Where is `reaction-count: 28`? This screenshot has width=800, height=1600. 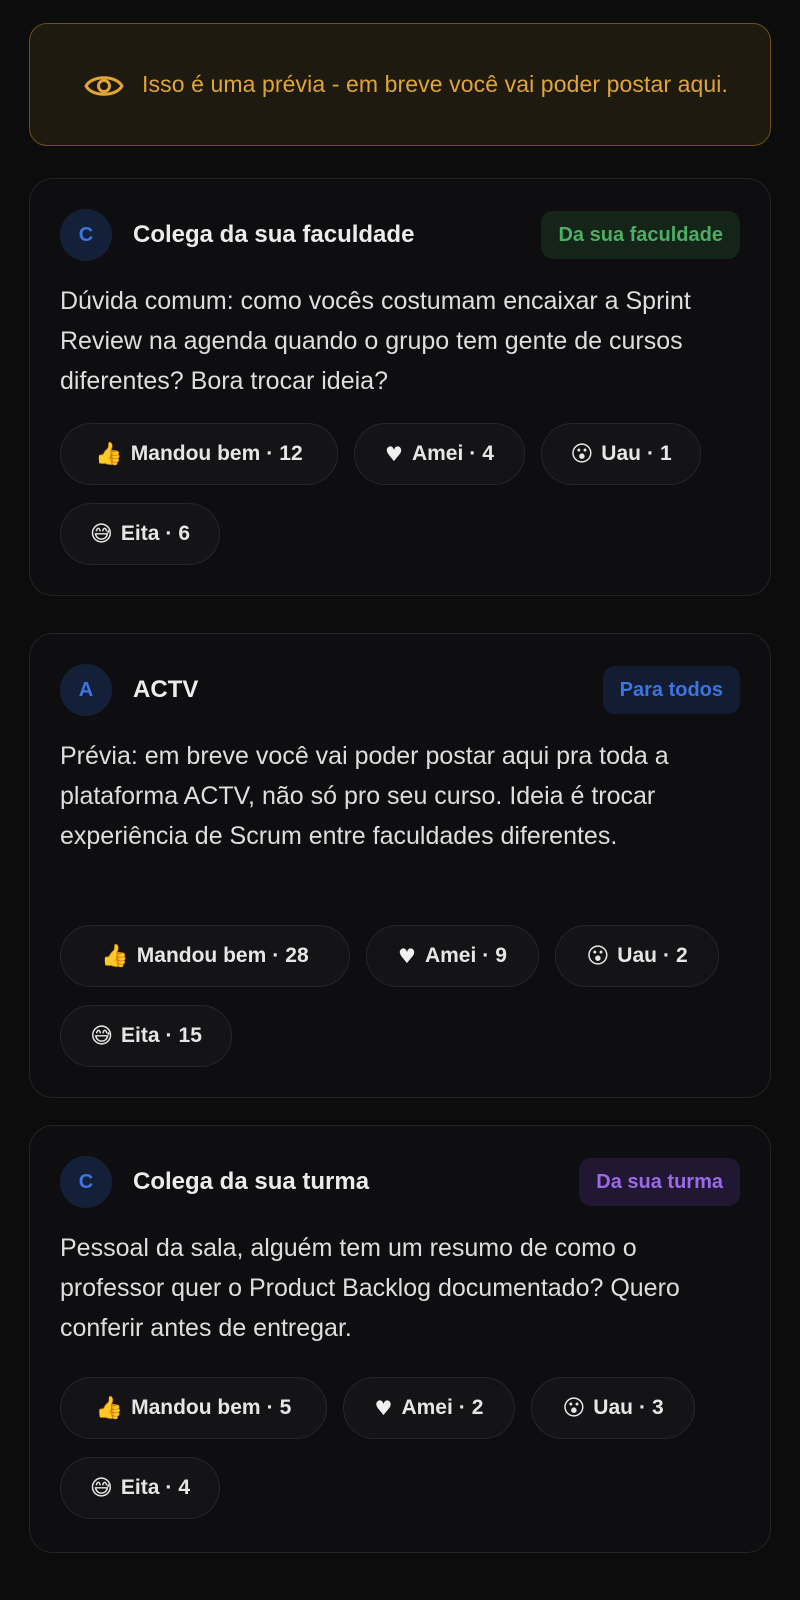 reaction-count: 28 is located at coordinates (297, 955).